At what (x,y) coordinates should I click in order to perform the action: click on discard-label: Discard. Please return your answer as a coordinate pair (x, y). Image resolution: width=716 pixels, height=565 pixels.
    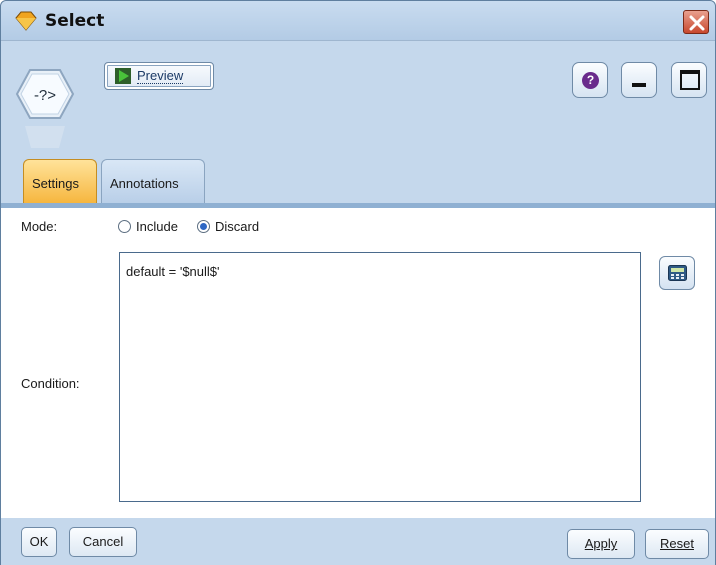
    Looking at the image, I should click on (237, 226).